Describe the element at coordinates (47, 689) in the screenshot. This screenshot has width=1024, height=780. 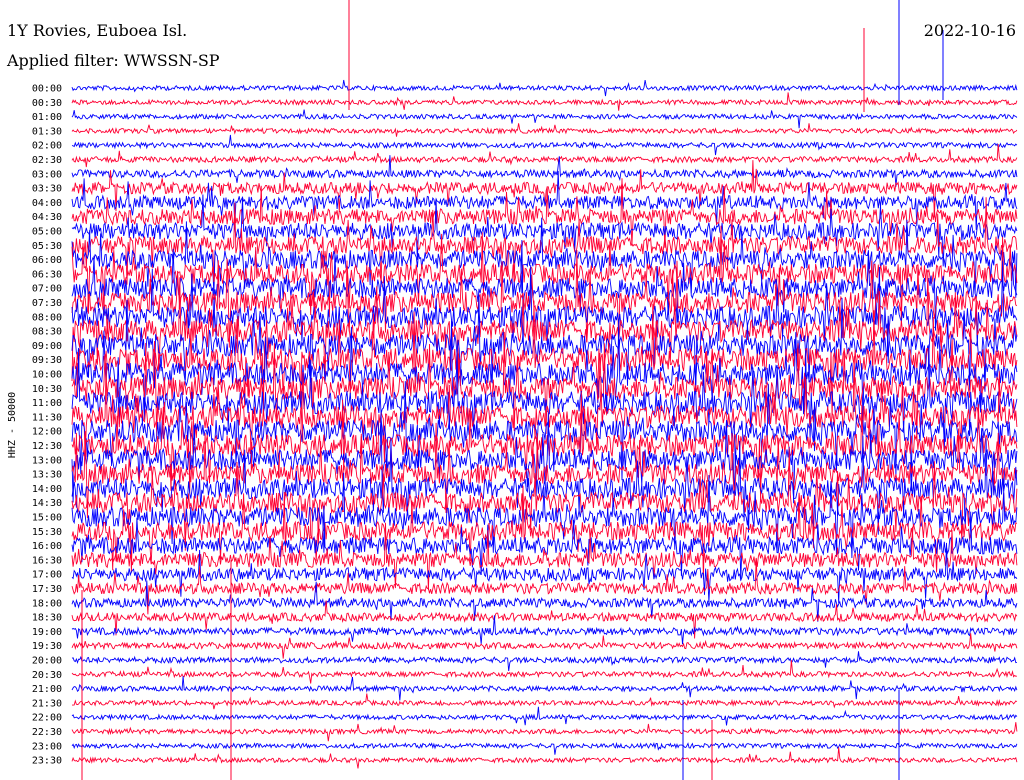
I see `time-tick-label: 21:00` at that location.